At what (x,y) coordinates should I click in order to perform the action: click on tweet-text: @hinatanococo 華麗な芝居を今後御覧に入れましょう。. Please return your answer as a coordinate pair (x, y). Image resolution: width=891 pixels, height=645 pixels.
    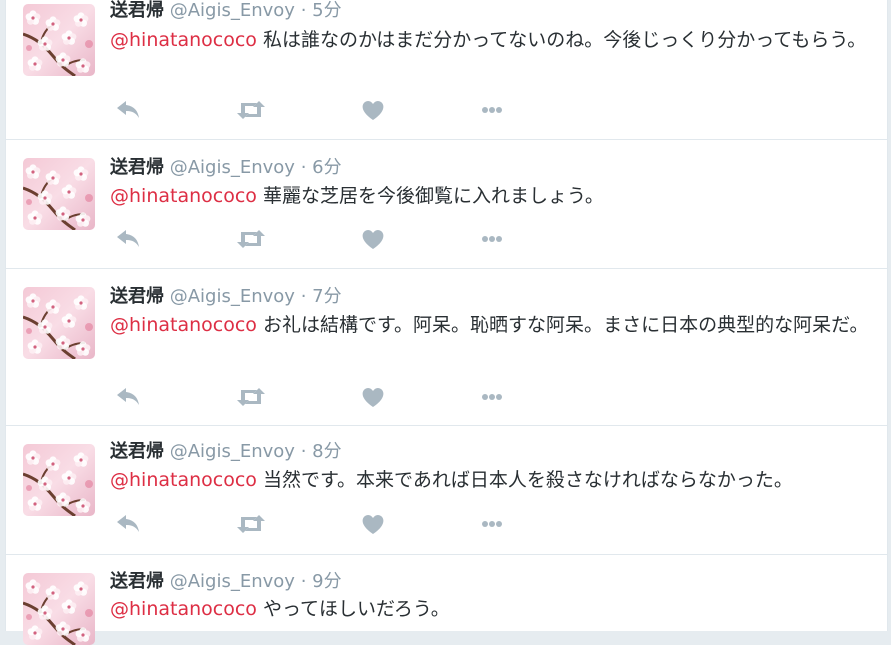
    Looking at the image, I should click on (490, 196).